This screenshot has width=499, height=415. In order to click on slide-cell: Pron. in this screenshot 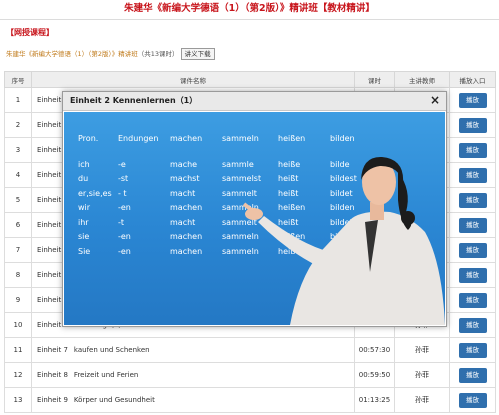, I will do `click(88, 138)`.